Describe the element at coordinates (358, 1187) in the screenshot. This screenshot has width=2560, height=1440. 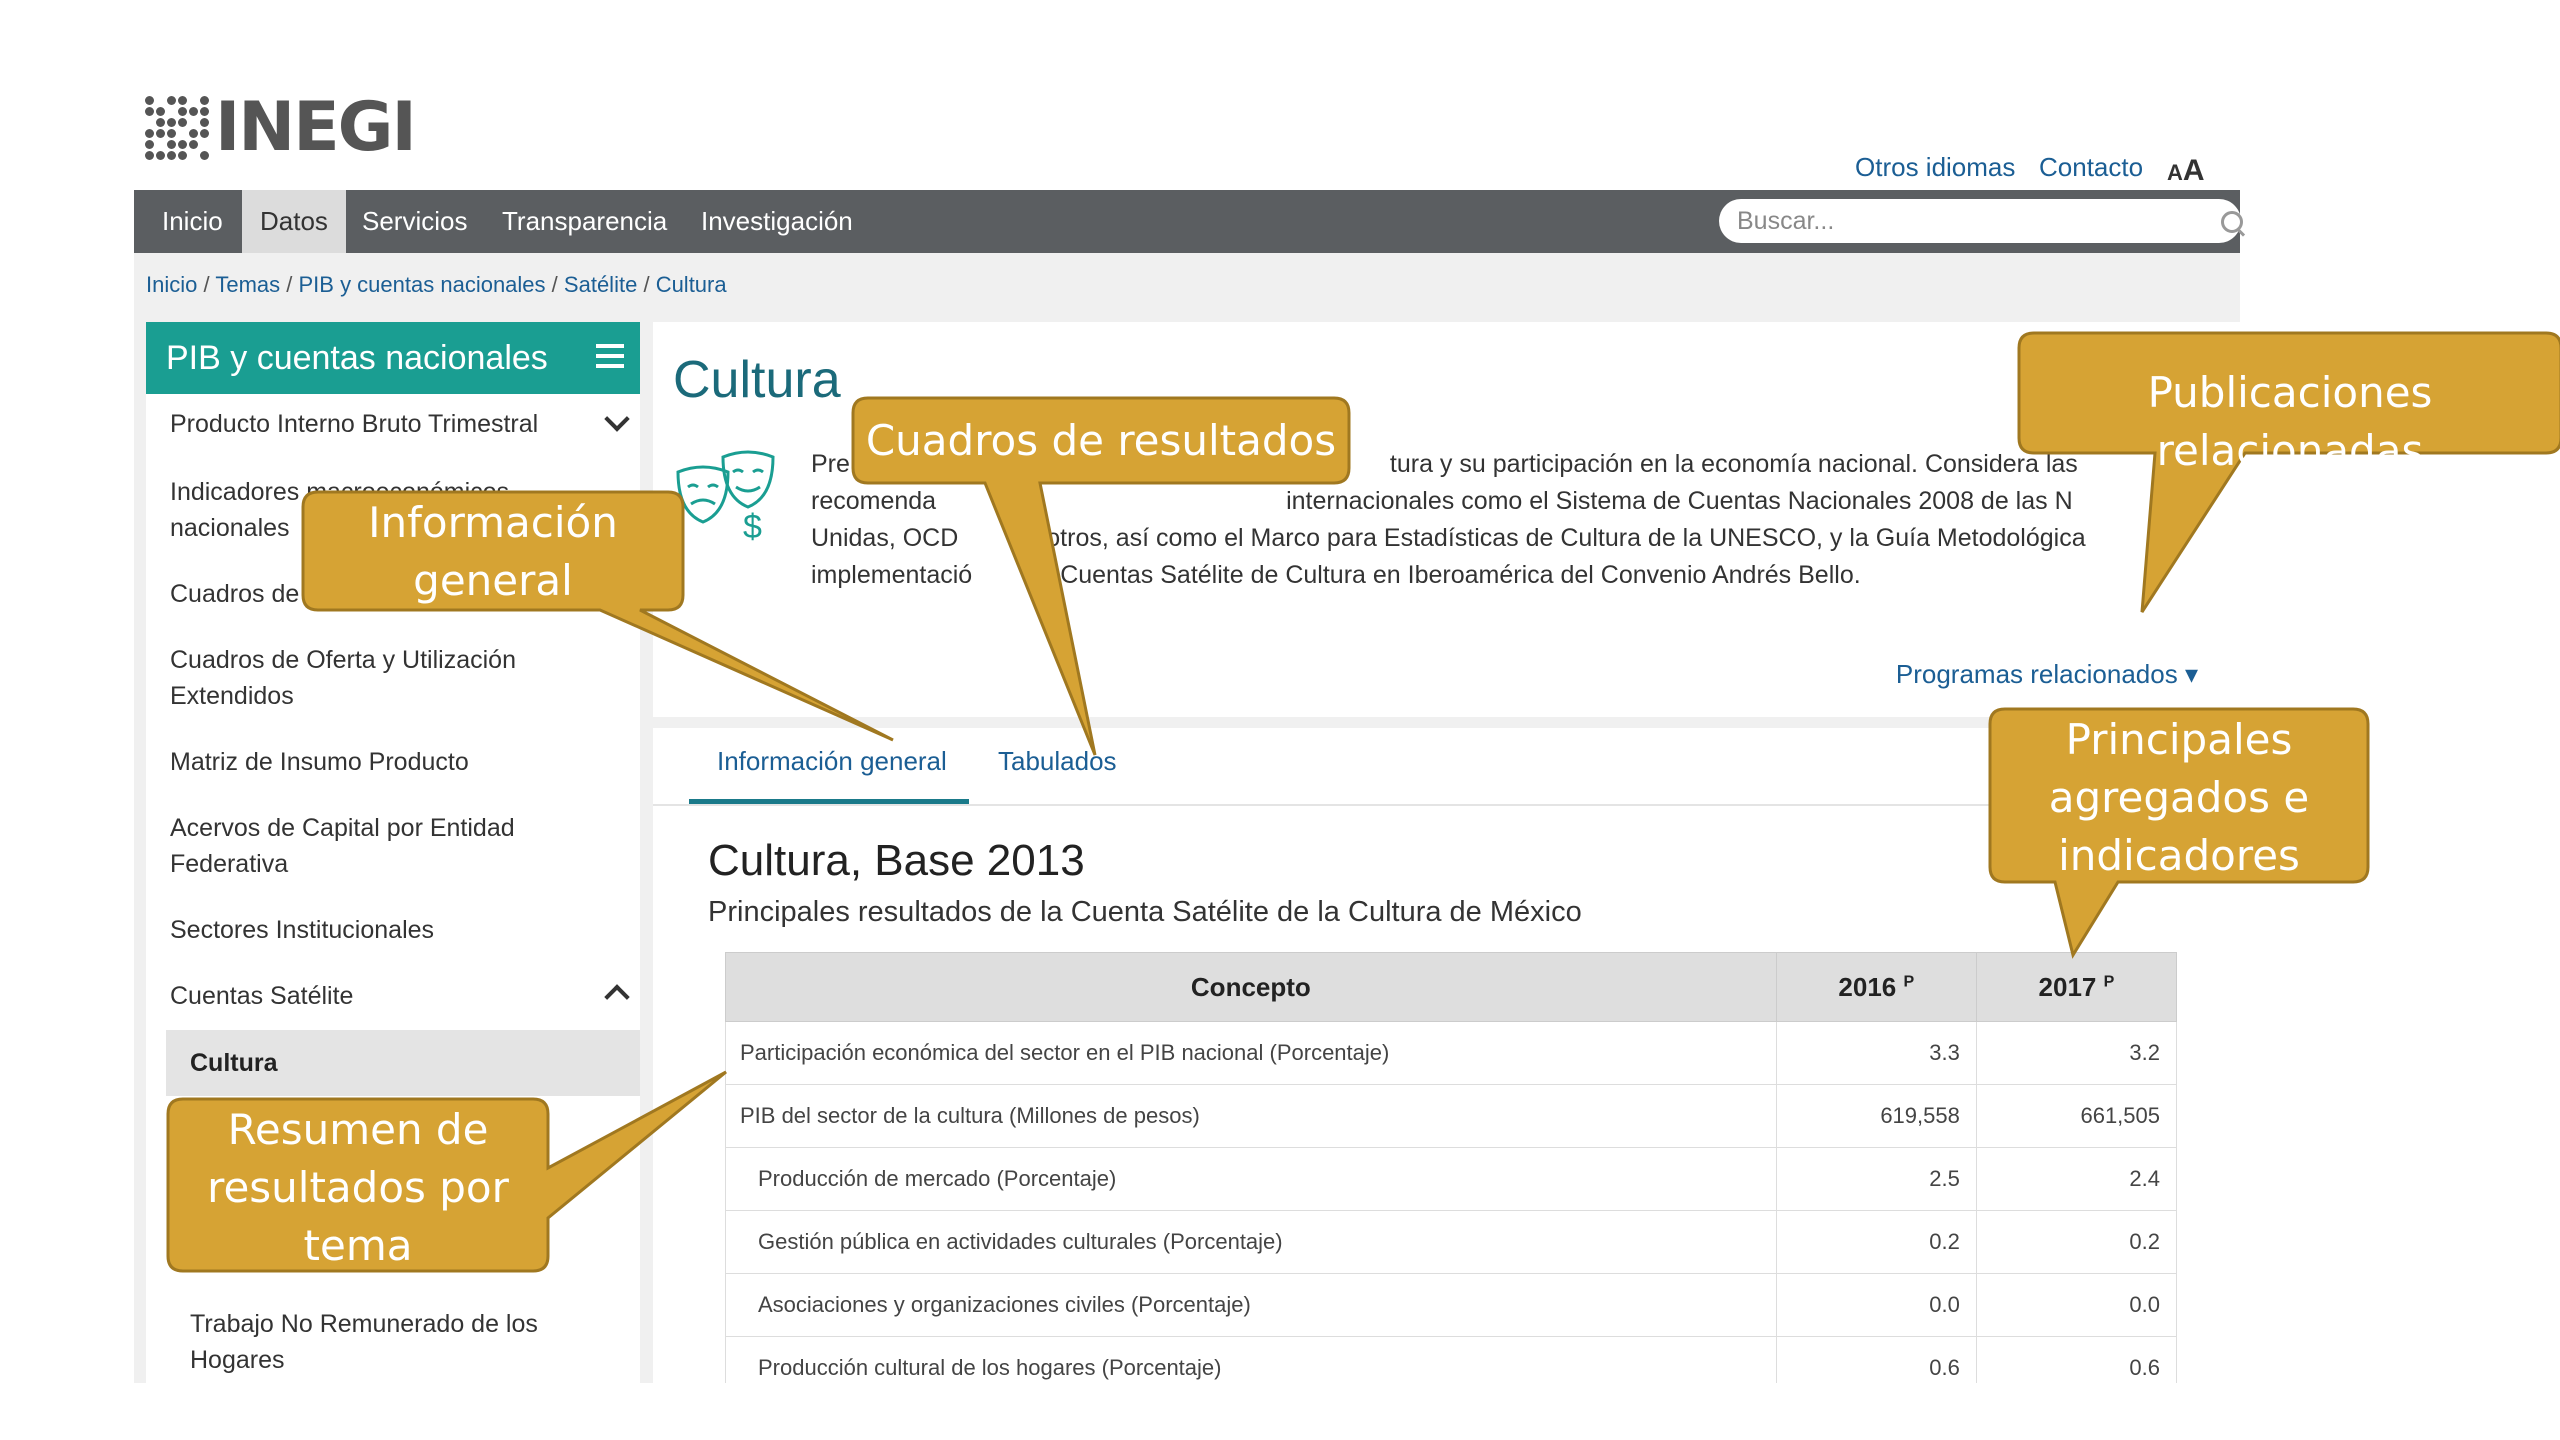
I see `callout-resumen: Resumen de resultados por tema` at that location.